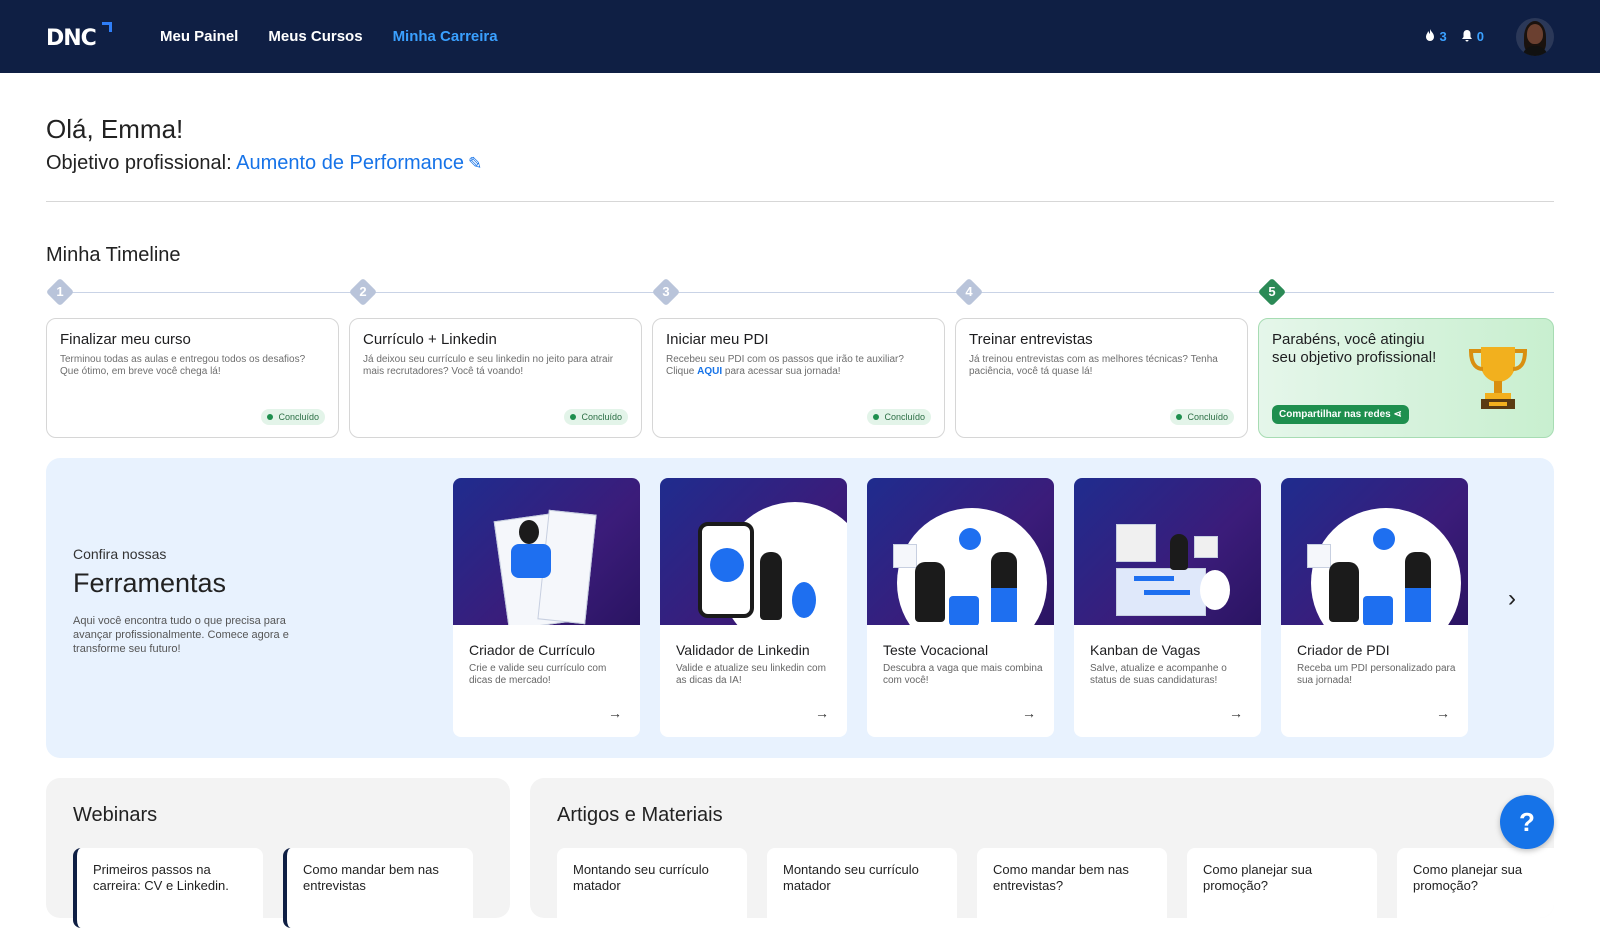 This screenshot has width=1600, height=928. What do you see at coordinates (115, 129) in the screenshot?
I see `greeting-title: Olá, Emma!` at bounding box center [115, 129].